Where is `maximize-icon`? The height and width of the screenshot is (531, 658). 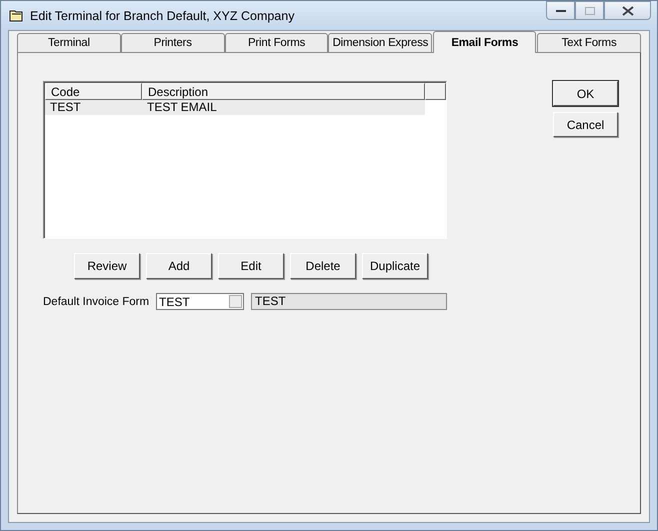 maximize-icon is located at coordinates (589, 10).